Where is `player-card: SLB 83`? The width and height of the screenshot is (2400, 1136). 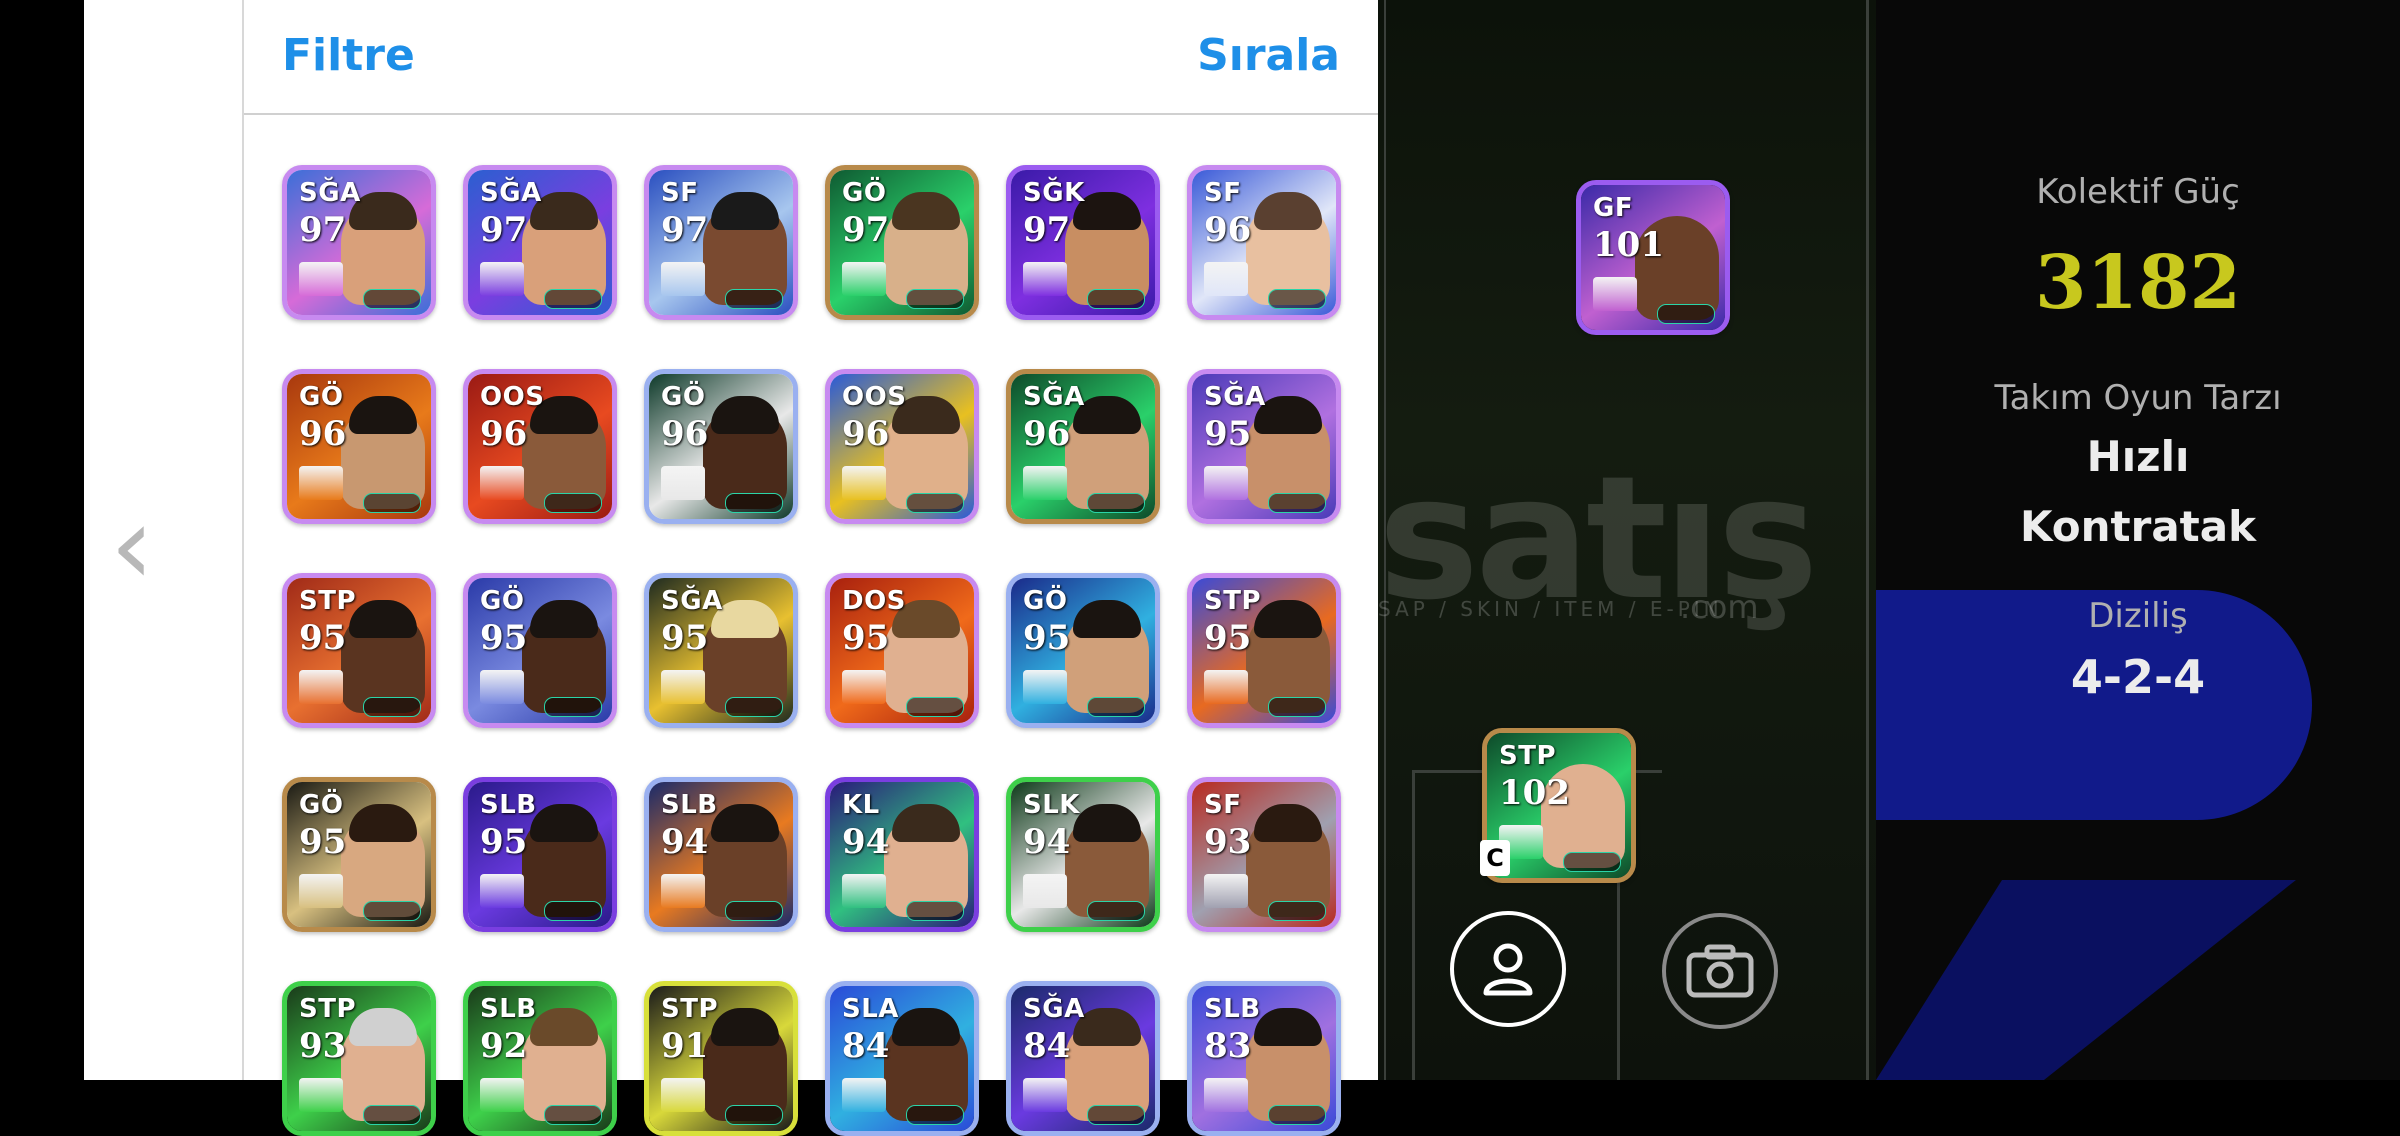 player-card: SLB 83 is located at coordinates (1264, 1058).